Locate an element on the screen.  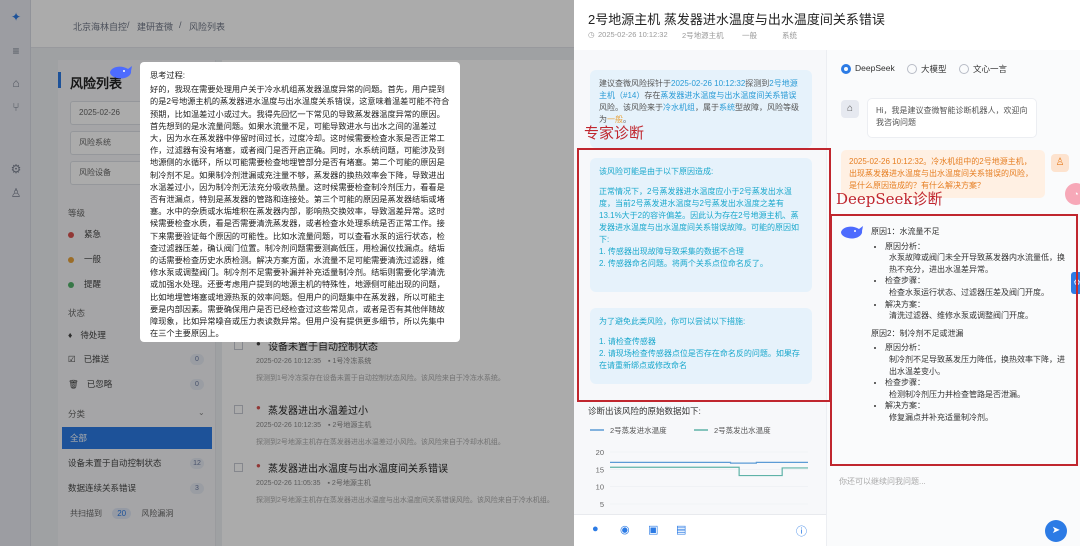
thinking-title: 思考过程: is located at coordinates (168, 75).